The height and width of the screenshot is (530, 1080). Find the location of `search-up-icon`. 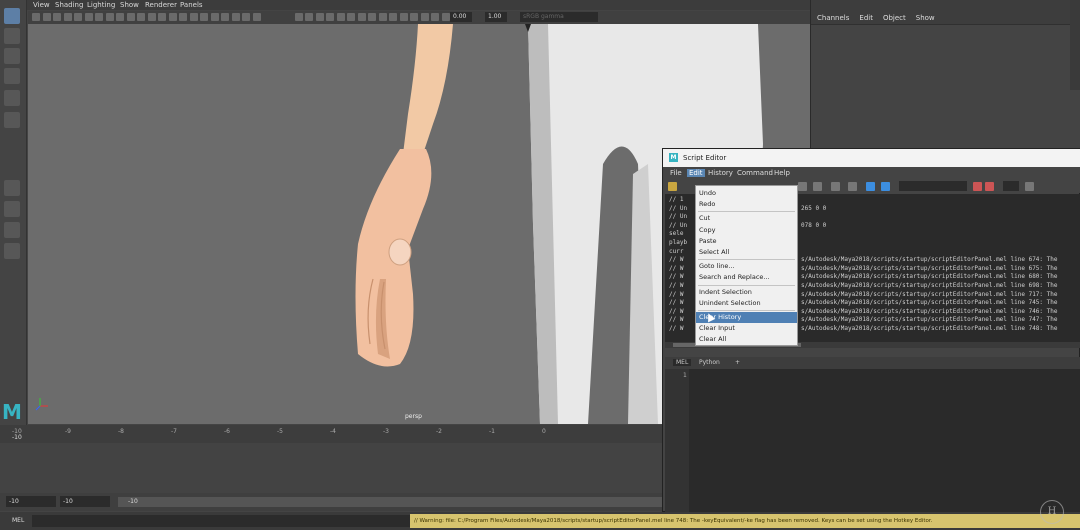

search-up-icon is located at coordinates (989, 186).